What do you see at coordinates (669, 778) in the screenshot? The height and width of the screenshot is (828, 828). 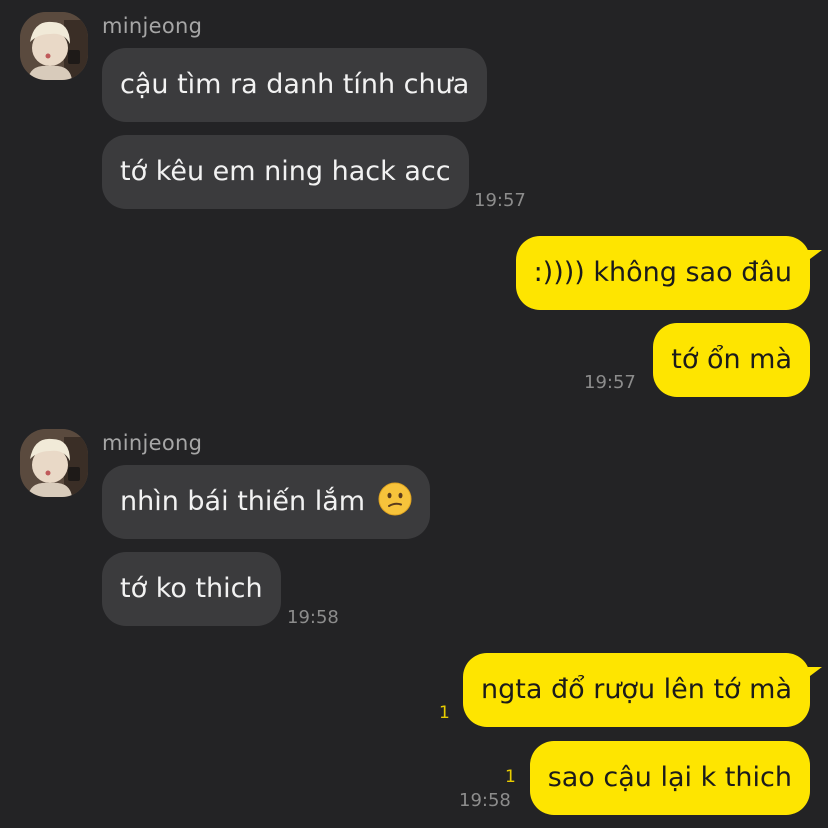 I see `message-bubble: sao cậu lại k thich` at bounding box center [669, 778].